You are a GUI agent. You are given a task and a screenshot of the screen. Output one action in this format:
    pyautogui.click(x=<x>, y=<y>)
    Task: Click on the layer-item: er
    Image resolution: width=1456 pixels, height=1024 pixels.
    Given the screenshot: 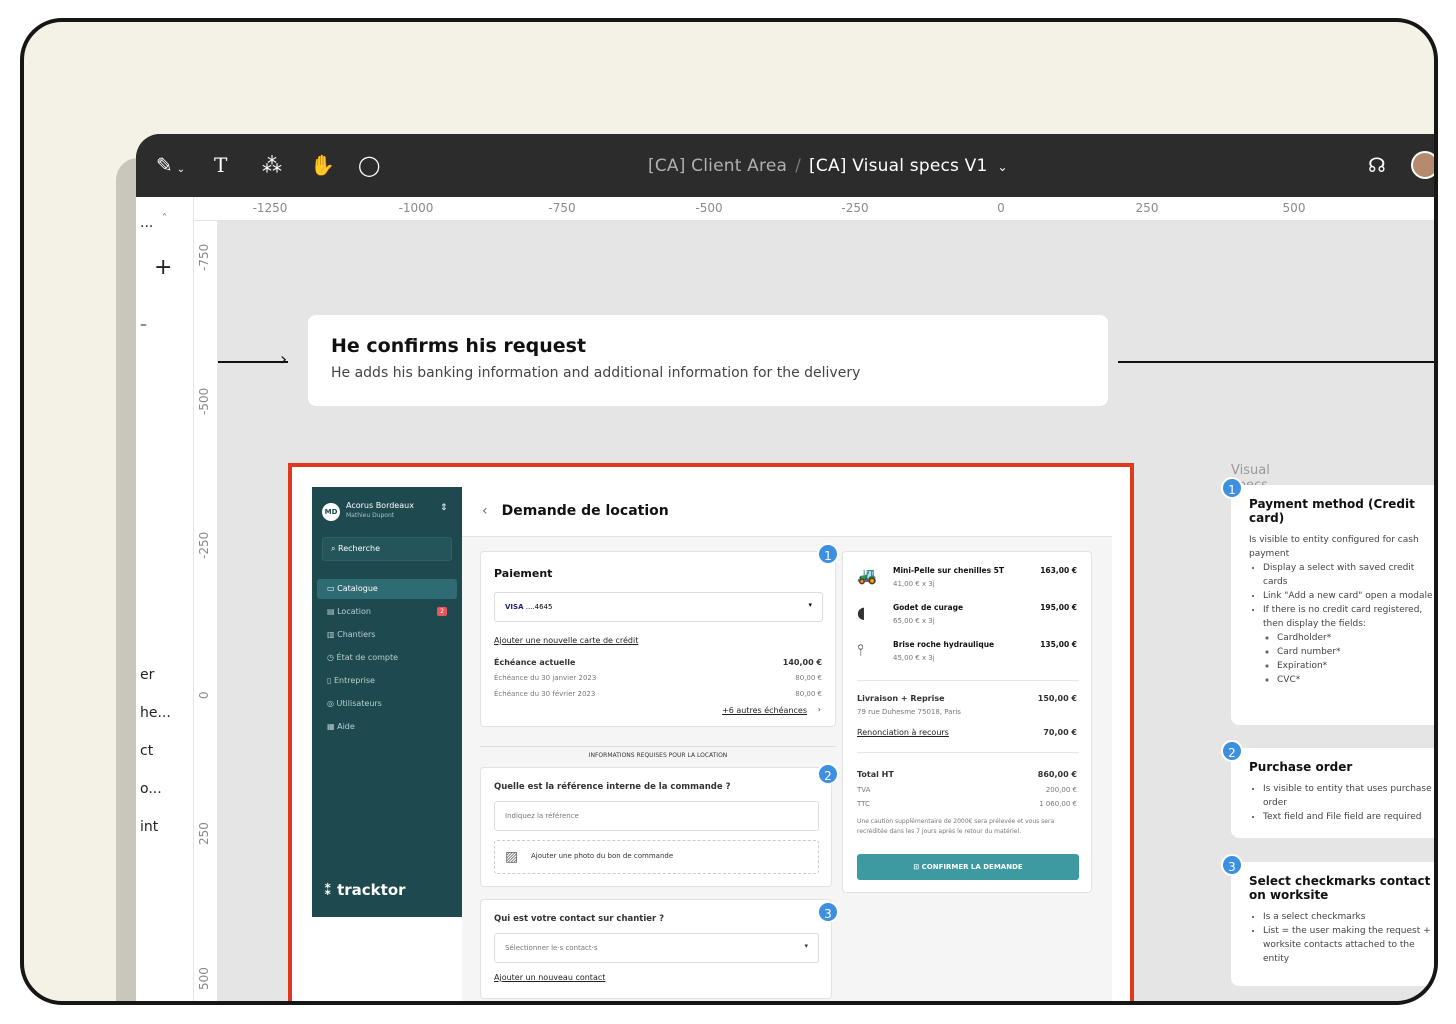 What is the action you would take?
    pyautogui.click(x=147, y=675)
    